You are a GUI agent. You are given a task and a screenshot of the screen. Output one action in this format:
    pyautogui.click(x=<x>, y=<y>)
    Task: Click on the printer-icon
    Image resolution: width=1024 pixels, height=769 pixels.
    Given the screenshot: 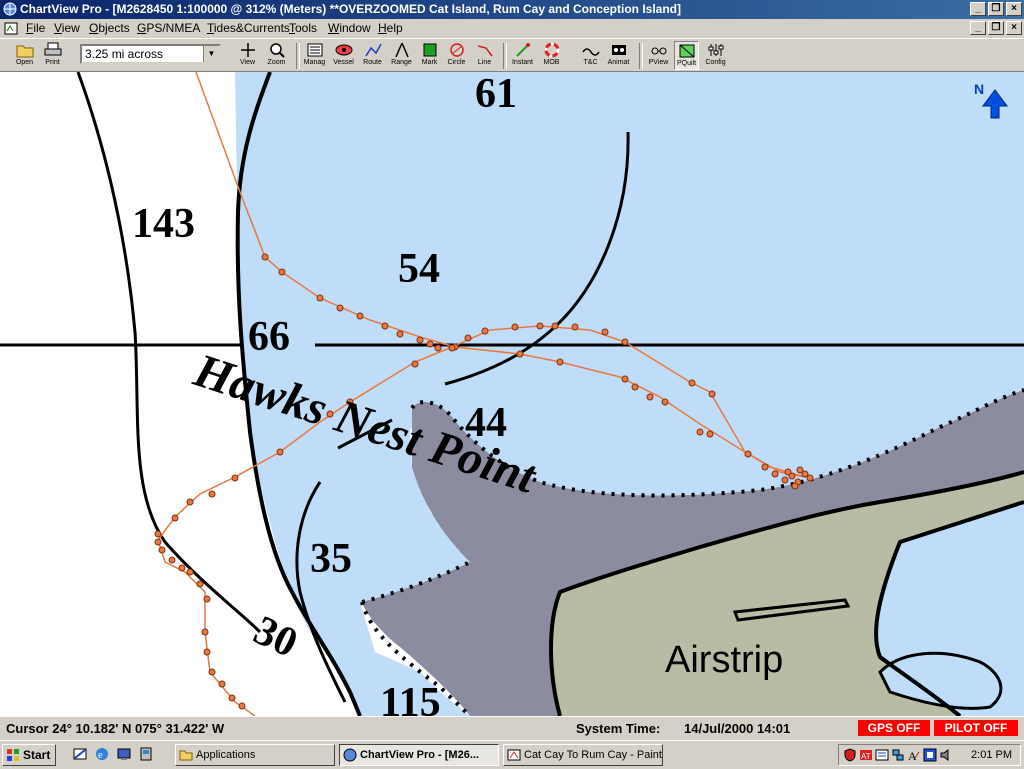 What is the action you would take?
    pyautogui.click(x=52, y=49)
    